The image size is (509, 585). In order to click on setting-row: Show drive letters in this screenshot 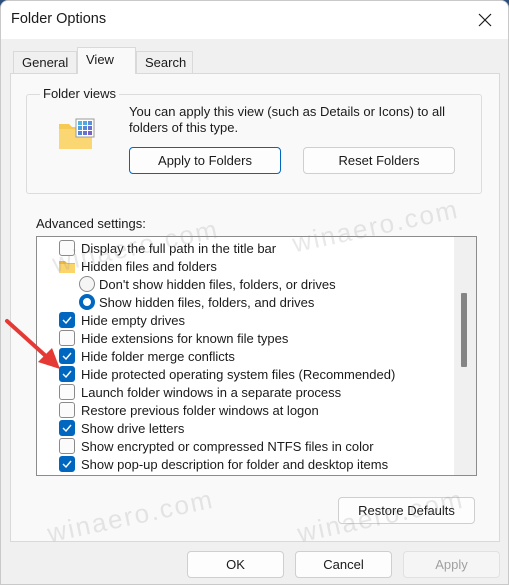, I will do `click(121, 428)`.